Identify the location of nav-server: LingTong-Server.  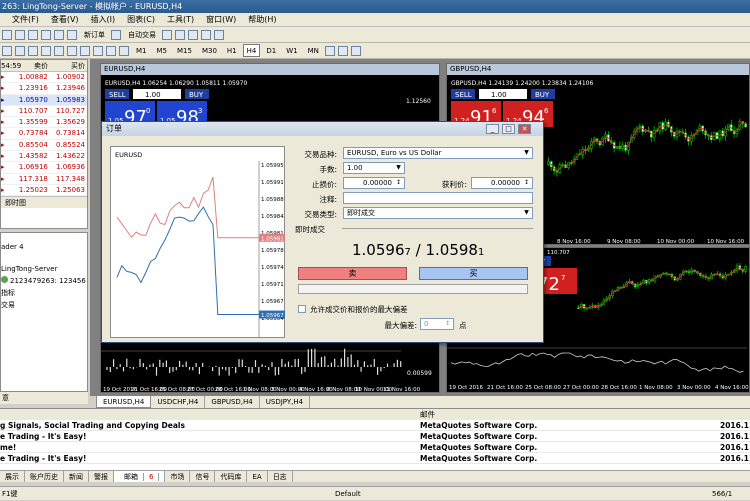
(44, 269).